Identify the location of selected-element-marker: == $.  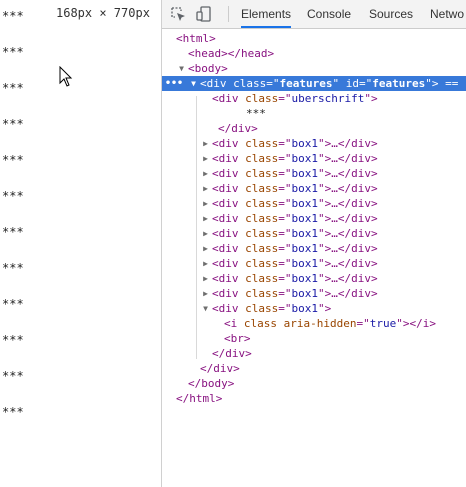
(455, 83).